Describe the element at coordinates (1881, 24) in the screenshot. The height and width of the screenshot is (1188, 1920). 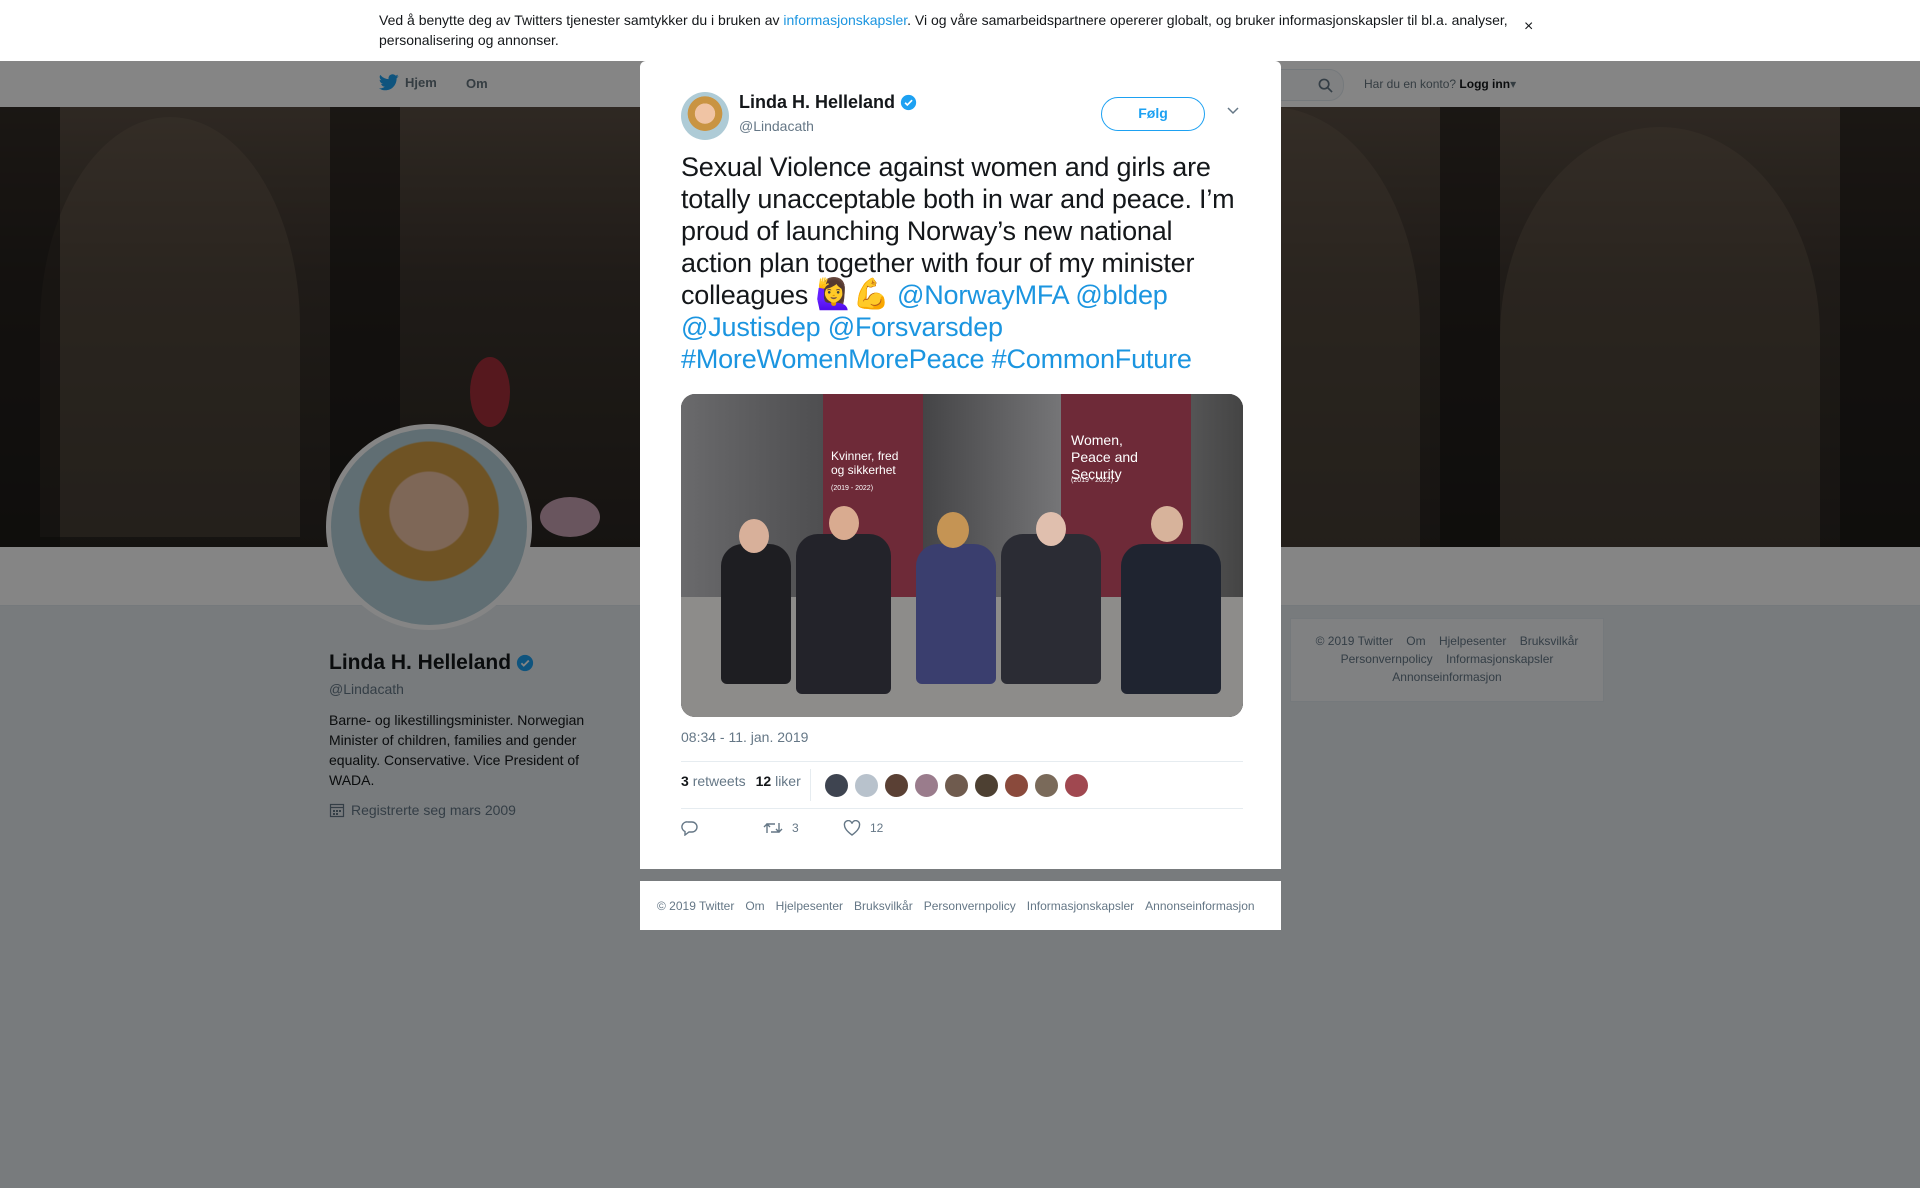
I see `close-icon: ×` at that location.